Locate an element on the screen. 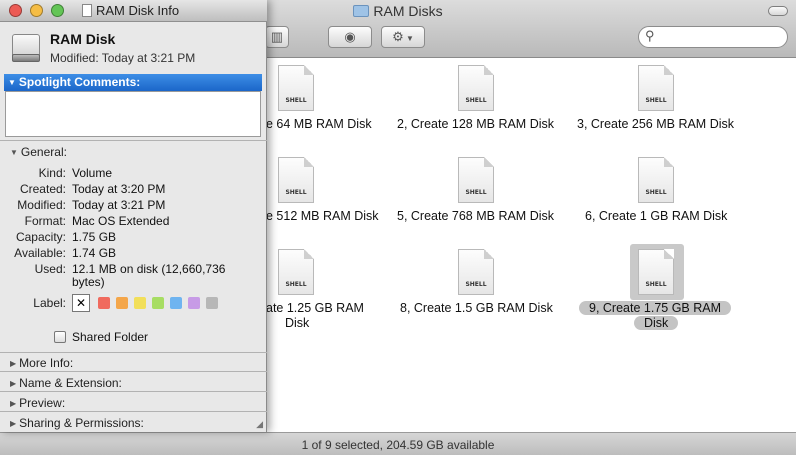 This screenshot has width=796, height=455. spotlight-comments-label: Spotlight Comments: is located at coordinates (79, 82).